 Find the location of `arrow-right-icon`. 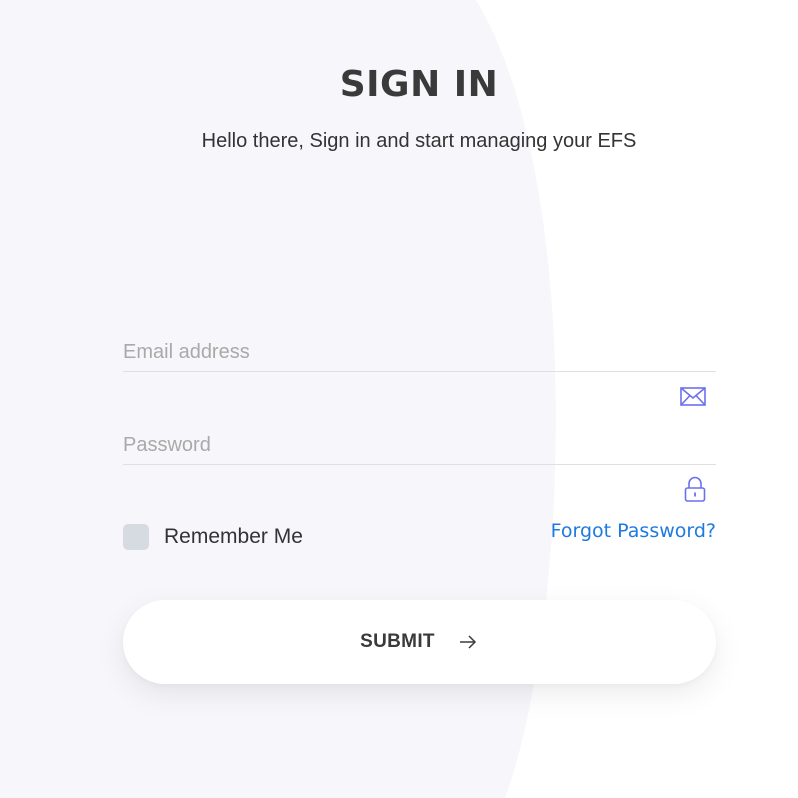

arrow-right-icon is located at coordinates (467, 642).